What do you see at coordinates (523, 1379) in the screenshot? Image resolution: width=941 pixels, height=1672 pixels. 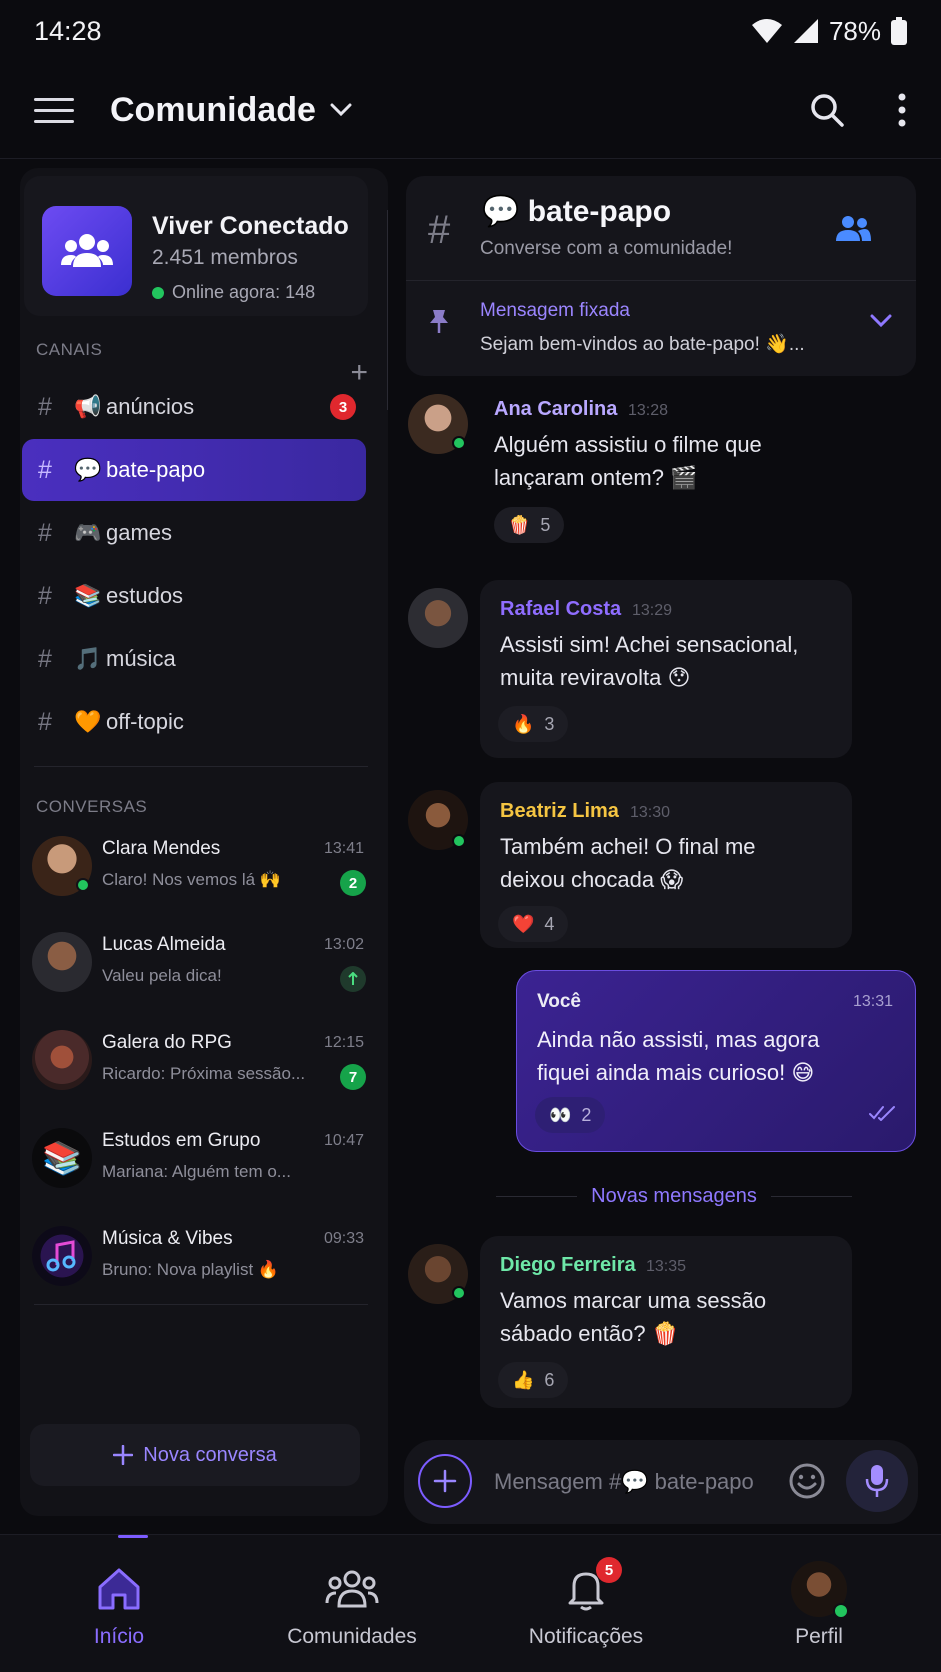 I see `thumbs-up-icon: 👍` at bounding box center [523, 1379].